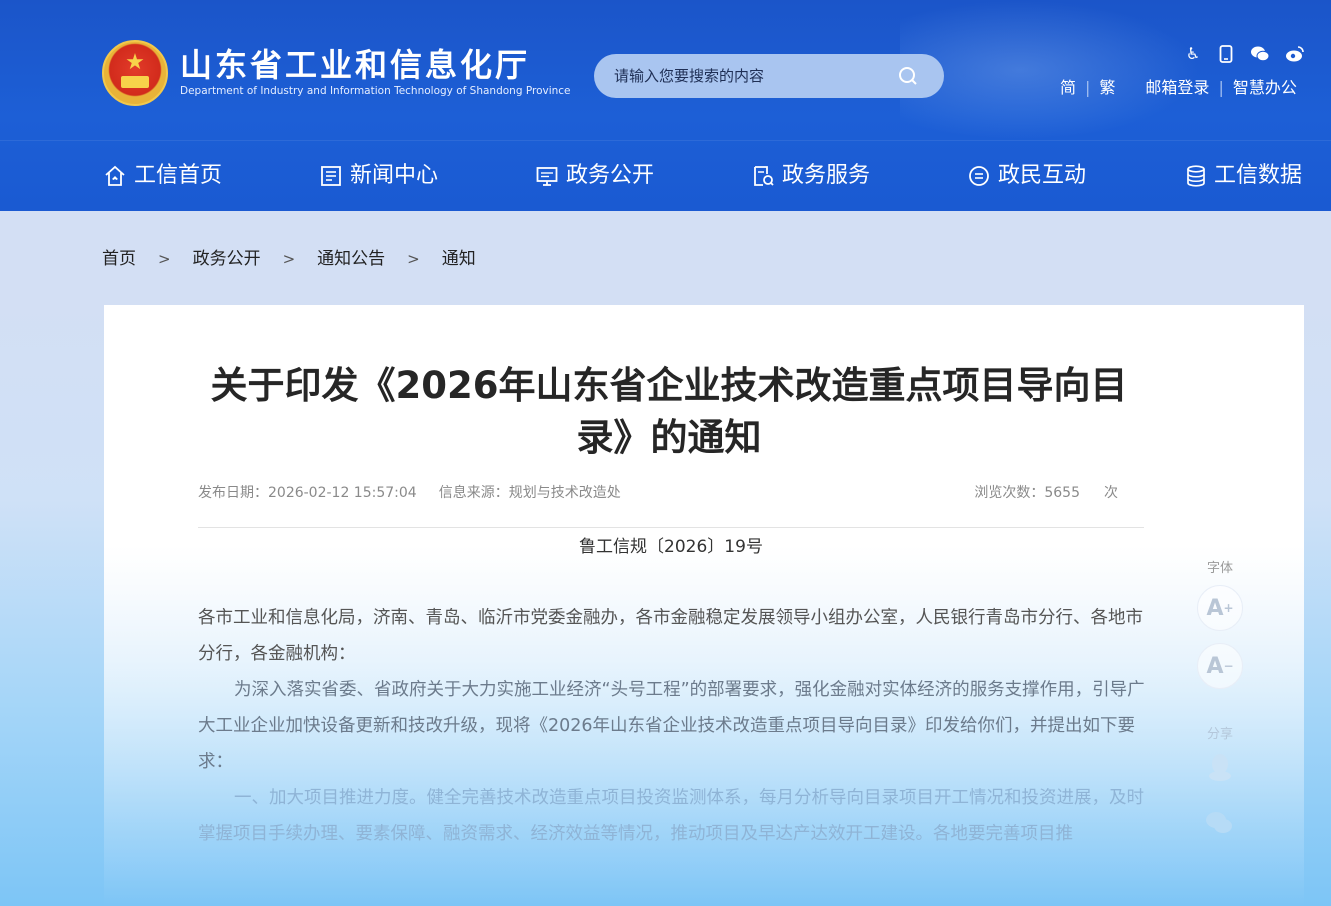 This screenshot has height=906, width=1331. I want to click on meta-right: 浏览次数：5655 次, so click(1046, 493).